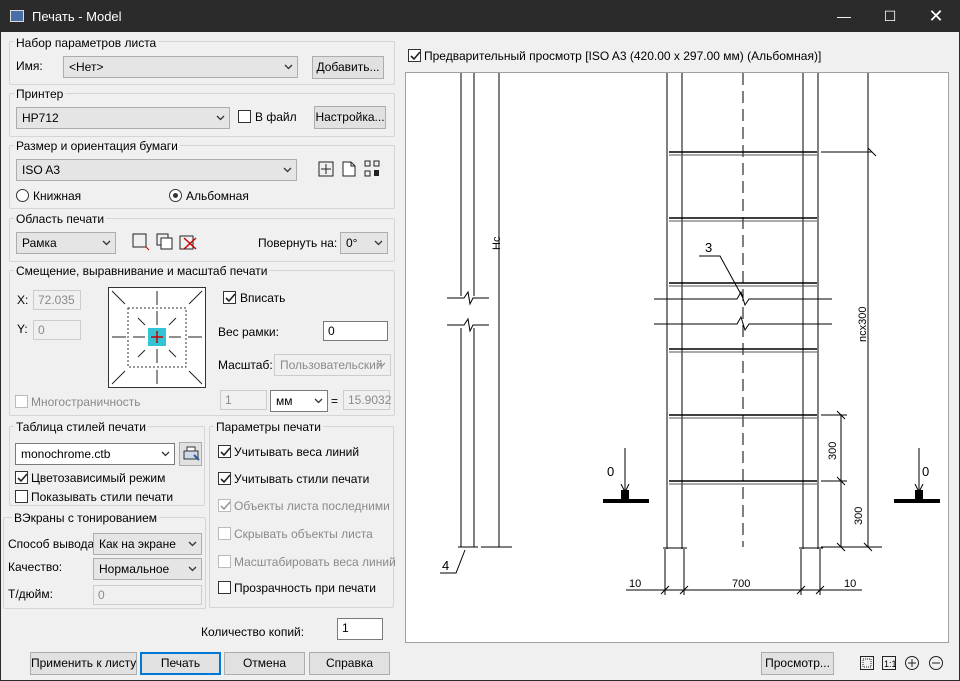 This screenshot has height=681, width=960. I want to click on app-icon, so click(17, 16).